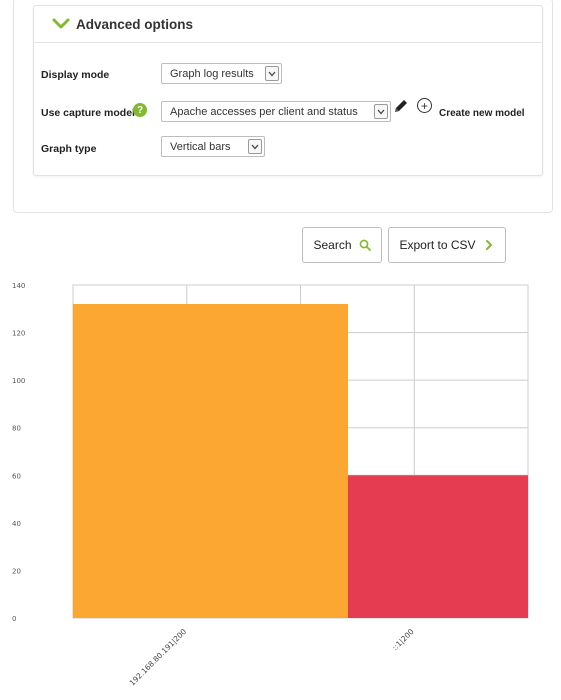 Image resolution: width=561 pixels, height=700 pixels. I want to click on y-tick-label: 40, so click(16, 524).